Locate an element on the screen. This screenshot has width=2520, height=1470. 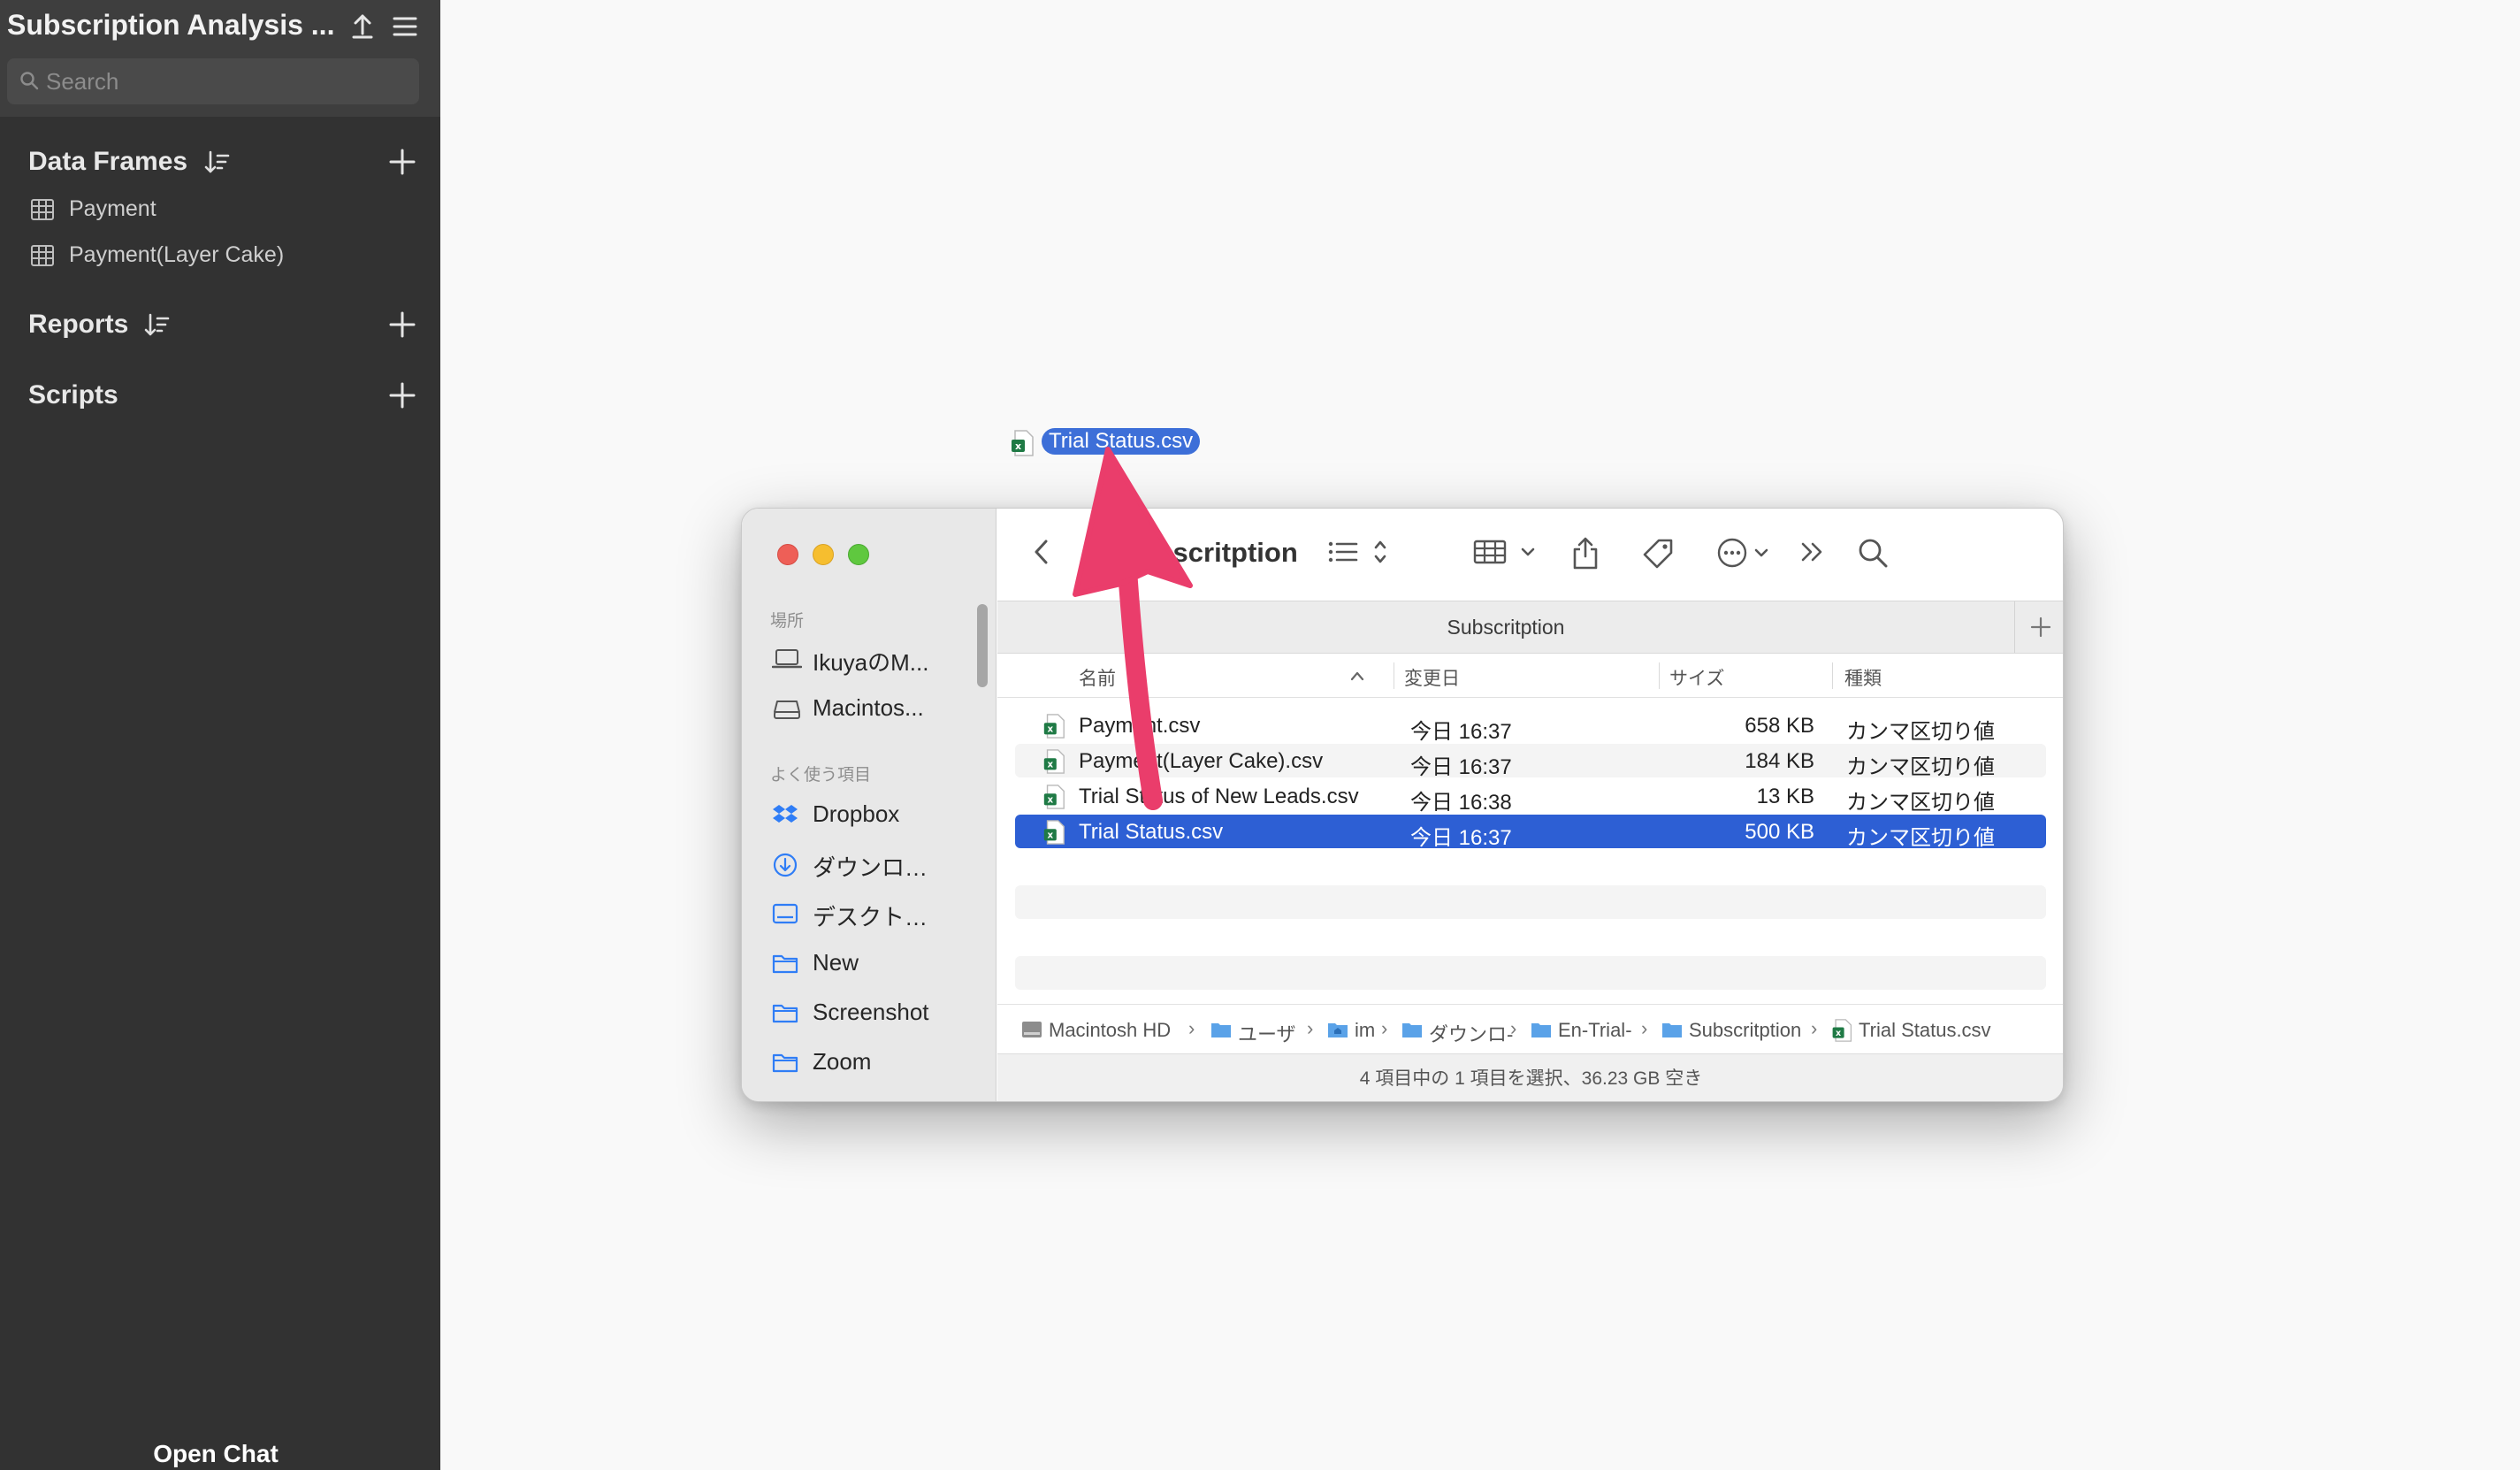
file-name: Trial Status.csv is located at coordinates (1151, 832).